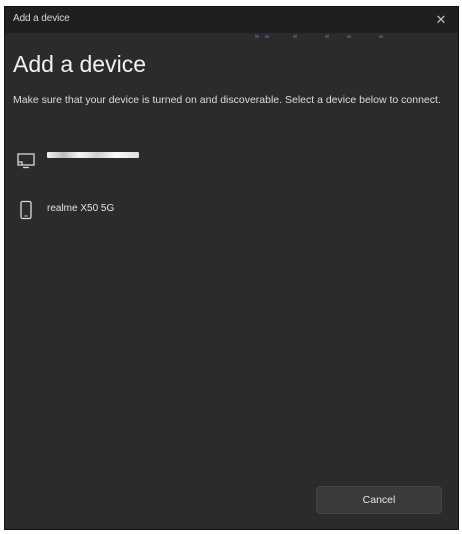 The image size is (462, 534). I want to click on page-title: Add a device, so click(79, 64).